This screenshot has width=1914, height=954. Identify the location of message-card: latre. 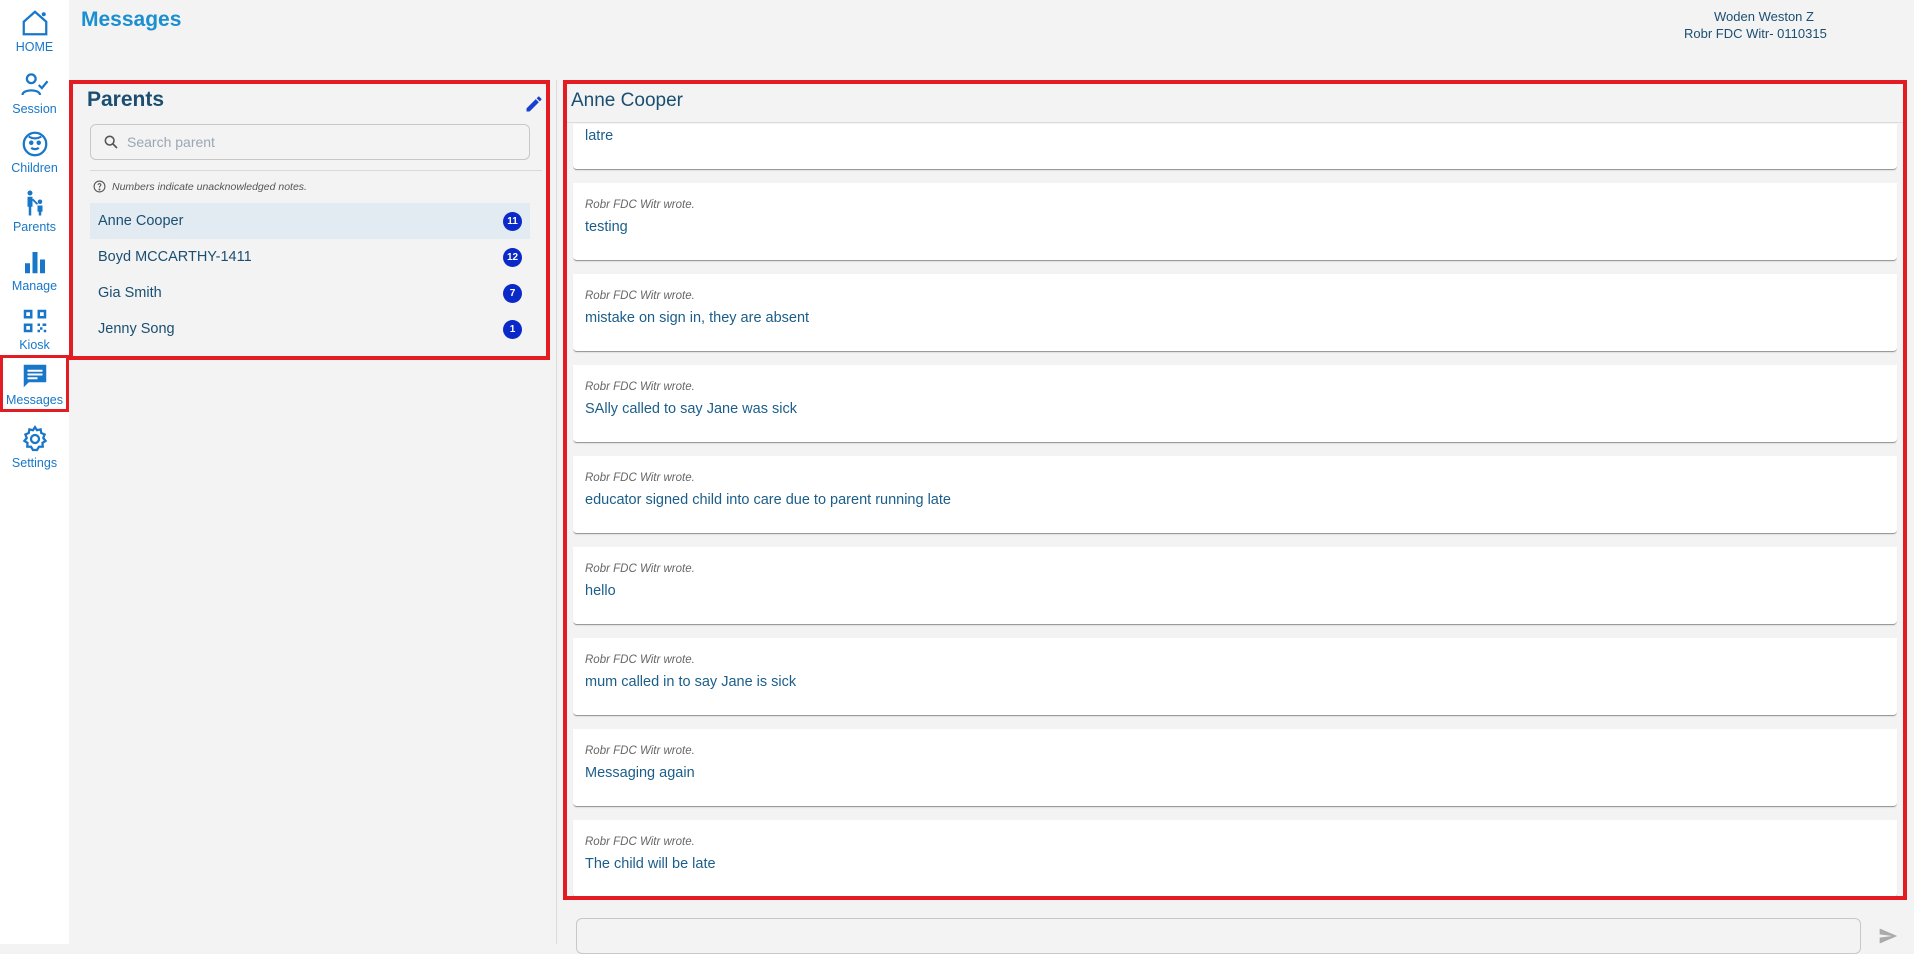
(1235, 147).